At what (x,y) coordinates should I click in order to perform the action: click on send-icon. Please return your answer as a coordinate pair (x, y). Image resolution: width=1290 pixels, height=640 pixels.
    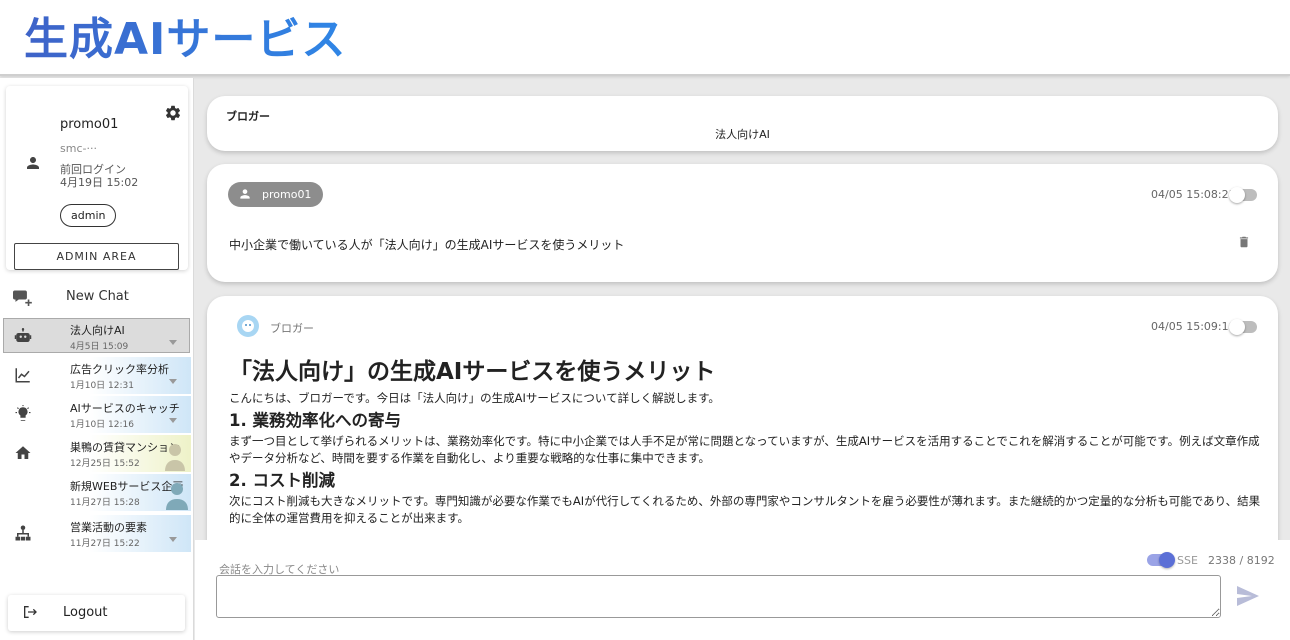
    Looking at the image, I should click on (1248, 596).